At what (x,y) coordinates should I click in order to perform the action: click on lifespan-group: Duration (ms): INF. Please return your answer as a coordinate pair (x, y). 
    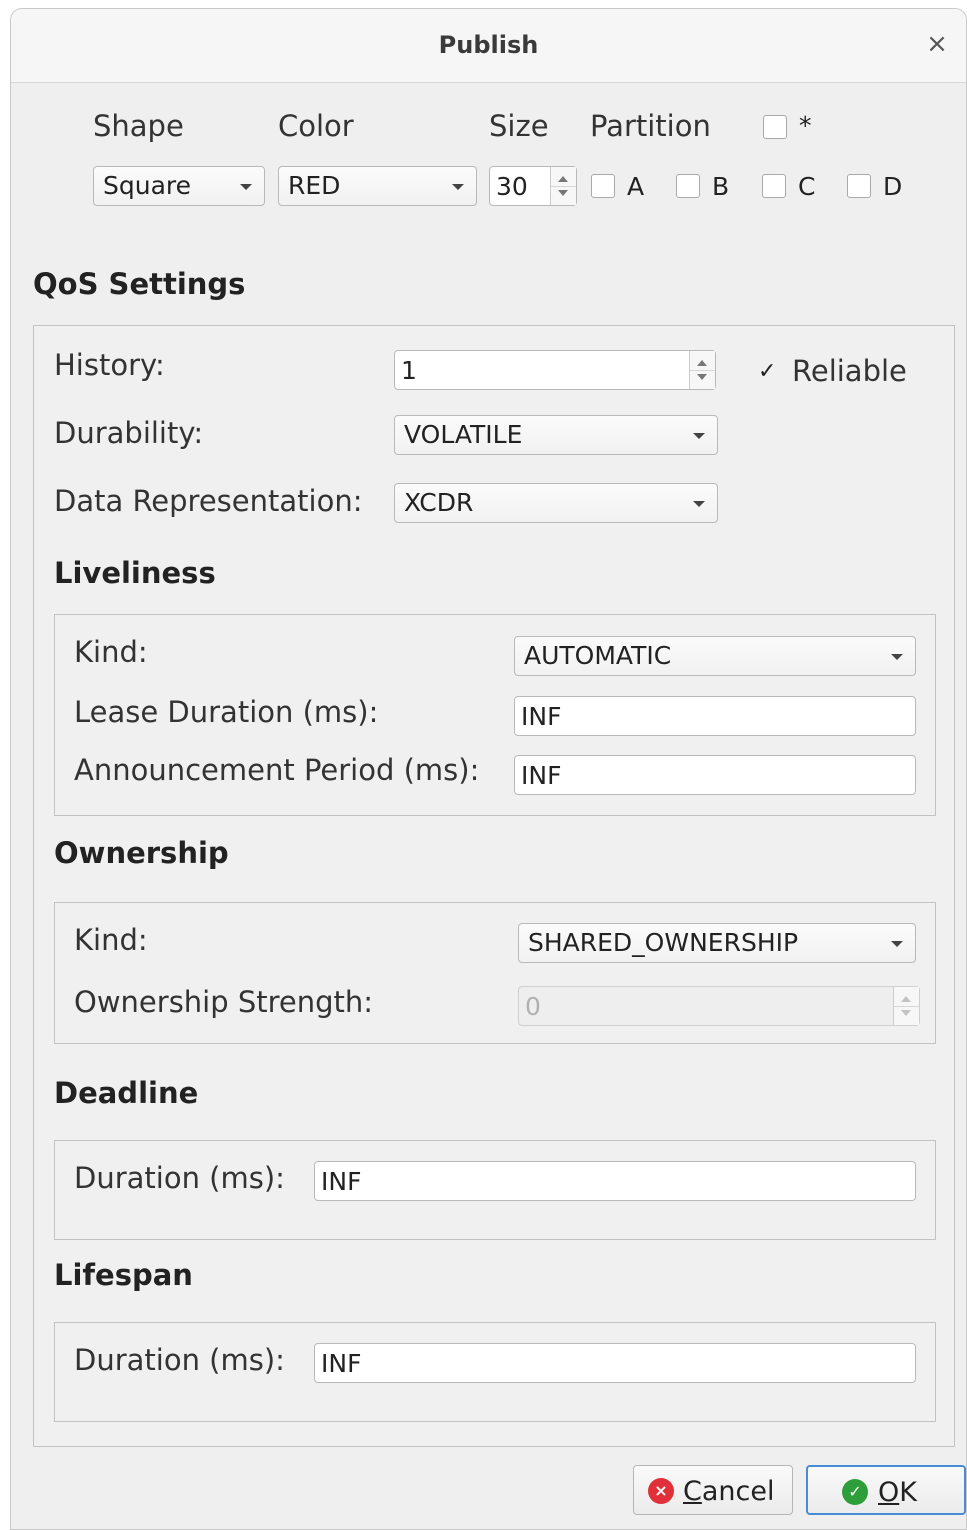
    Looking at the image, I should click on (495, 1372).